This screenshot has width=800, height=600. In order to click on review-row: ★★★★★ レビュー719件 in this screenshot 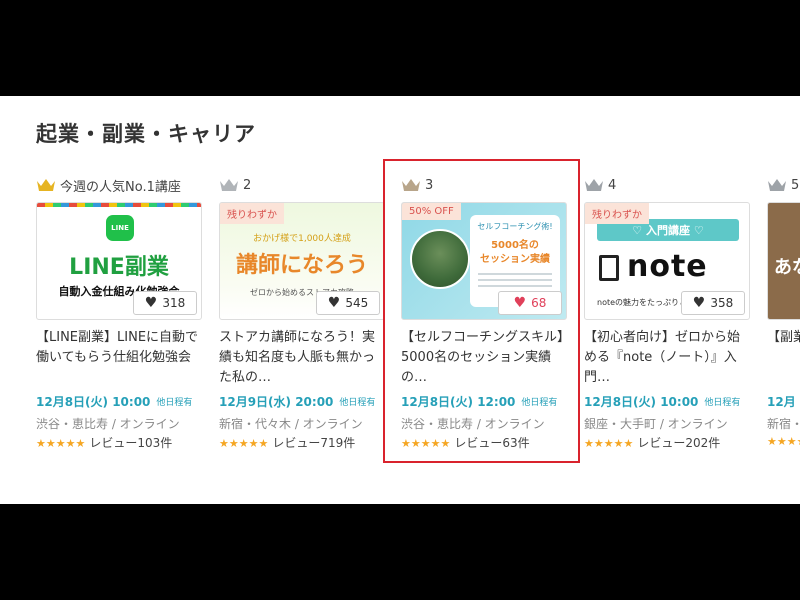, I will do `click(302, 442)`.